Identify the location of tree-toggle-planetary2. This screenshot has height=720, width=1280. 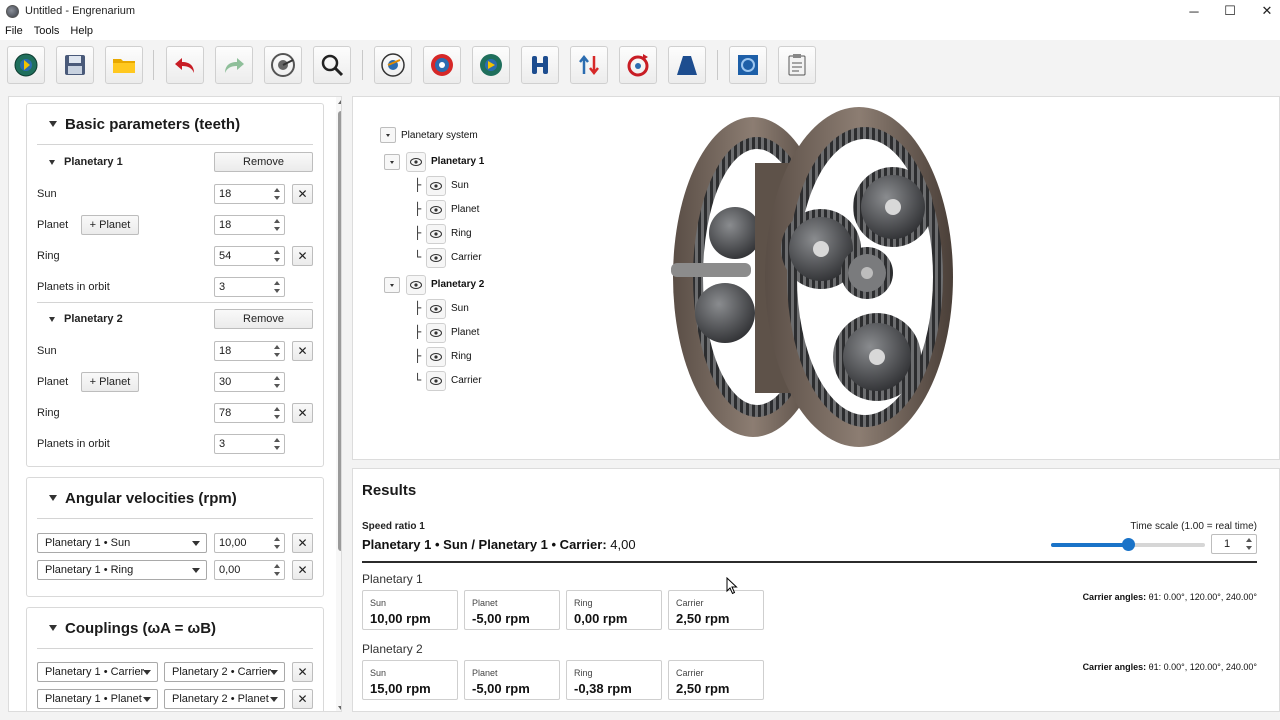
(392, 285).